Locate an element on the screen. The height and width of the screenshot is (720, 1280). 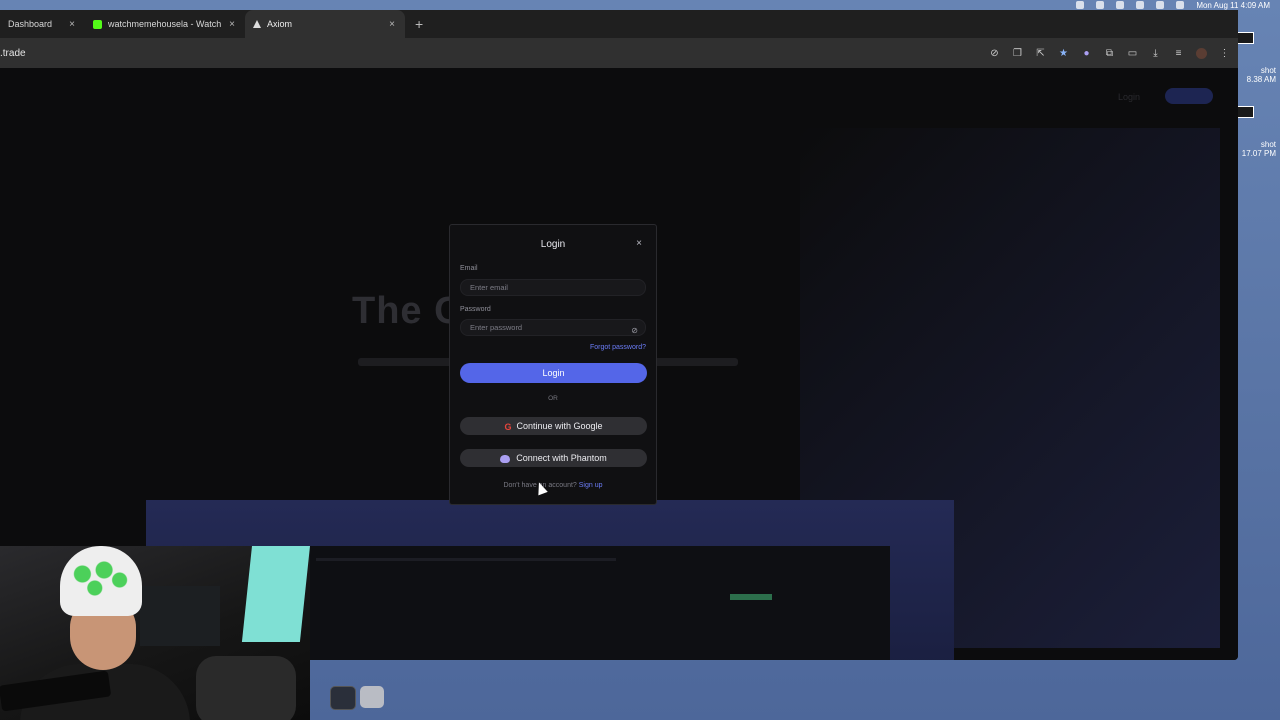
or-divider: OR is located at coordinates (553, 398).